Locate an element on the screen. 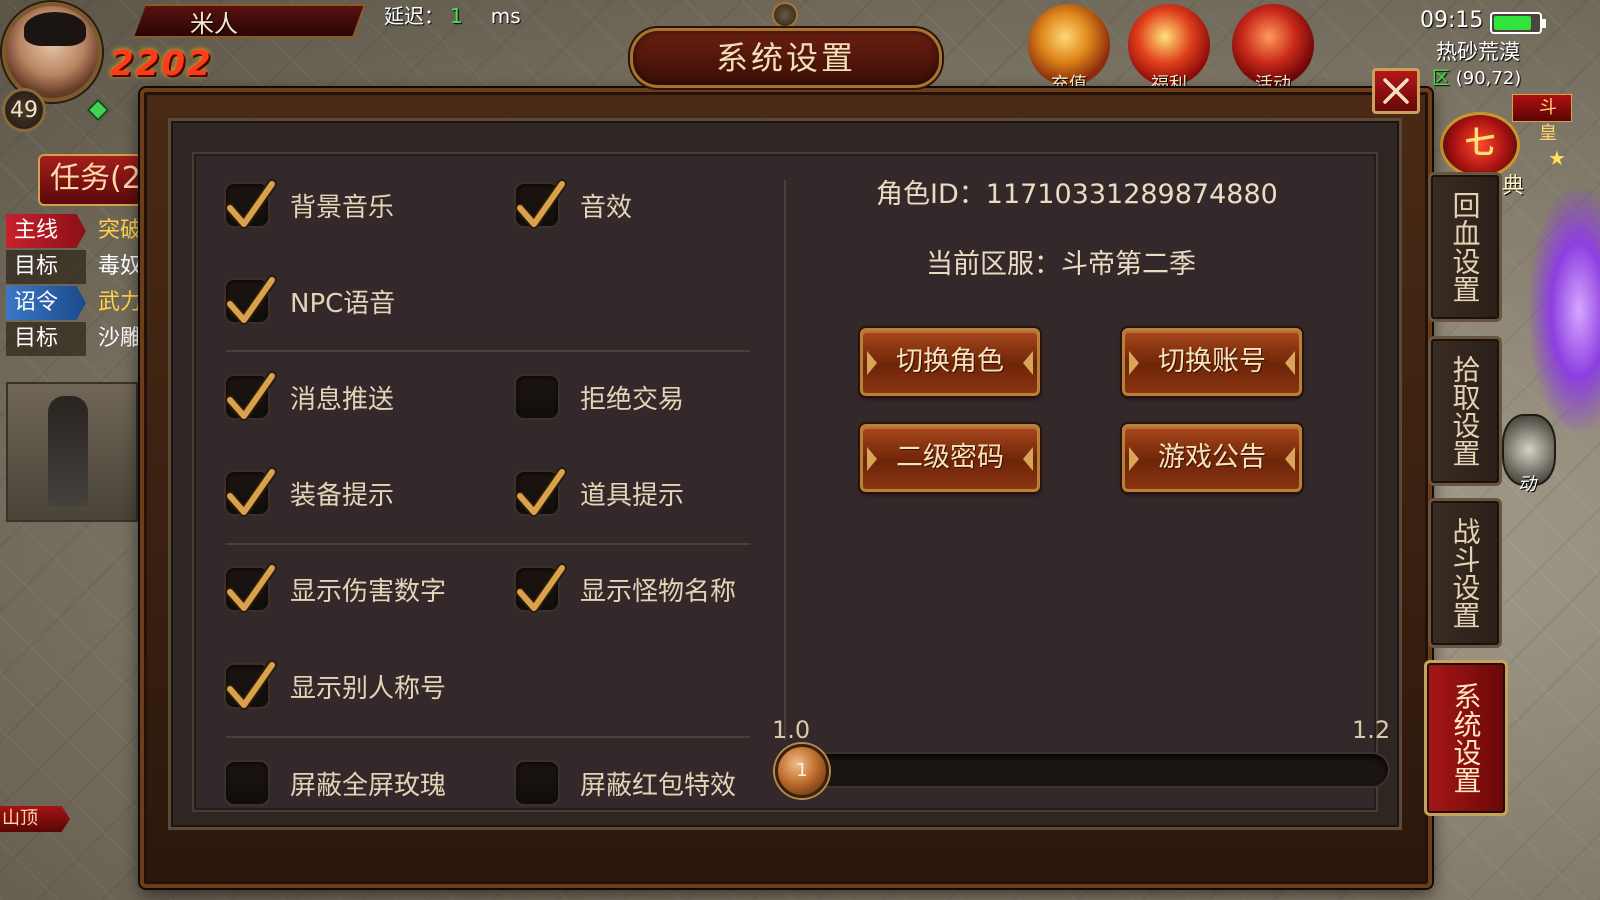 The width and height of the screenshot is (1600, 900). title-ornament is located at coordinates (785, 15).